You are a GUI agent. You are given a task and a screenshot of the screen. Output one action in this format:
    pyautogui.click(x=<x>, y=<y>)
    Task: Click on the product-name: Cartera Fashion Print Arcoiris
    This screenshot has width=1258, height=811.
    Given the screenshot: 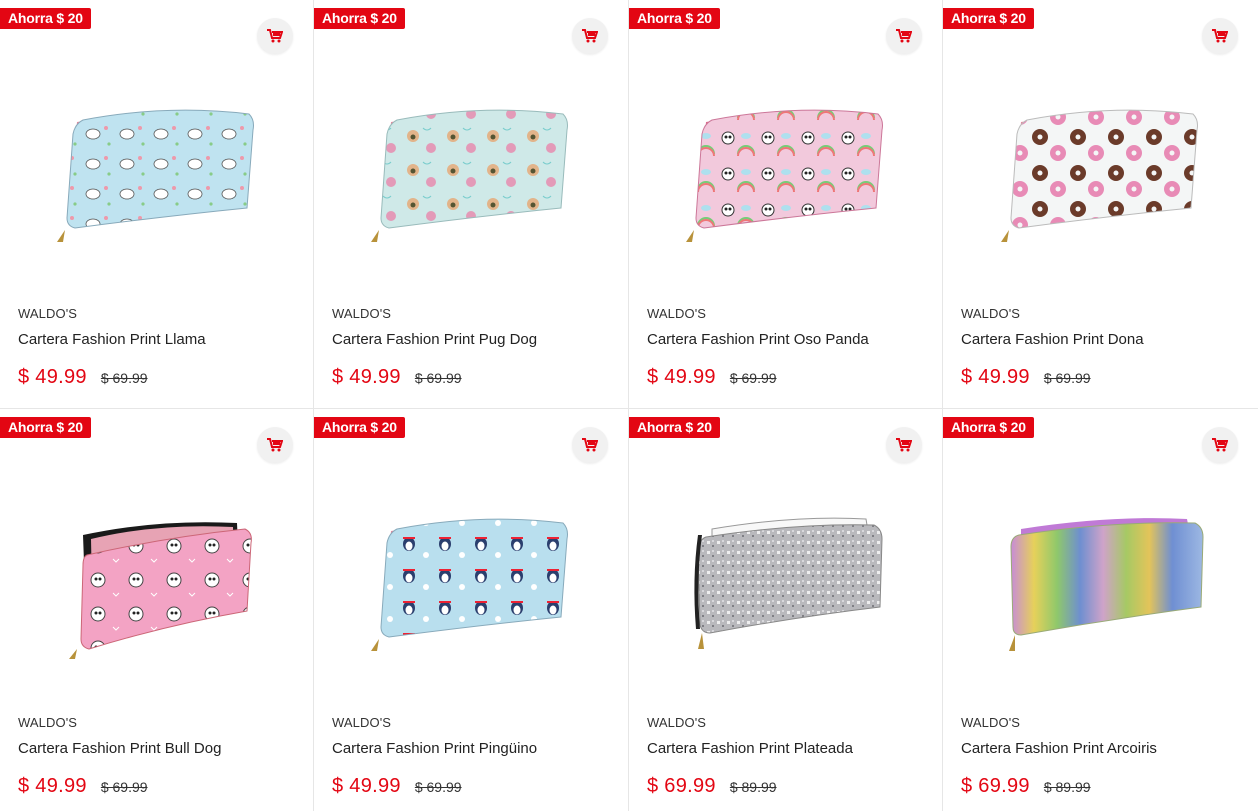 What is the action you would take?
    pyautogui.click(x=1059, y=748)
    